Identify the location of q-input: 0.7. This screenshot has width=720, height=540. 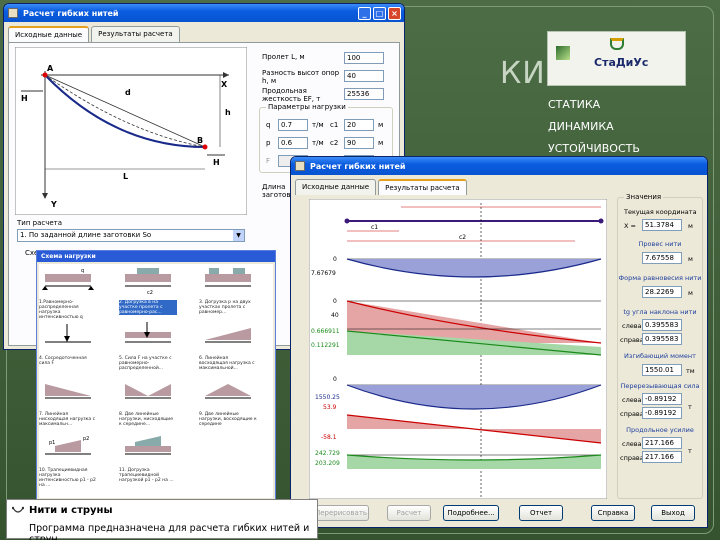
(293, 125).